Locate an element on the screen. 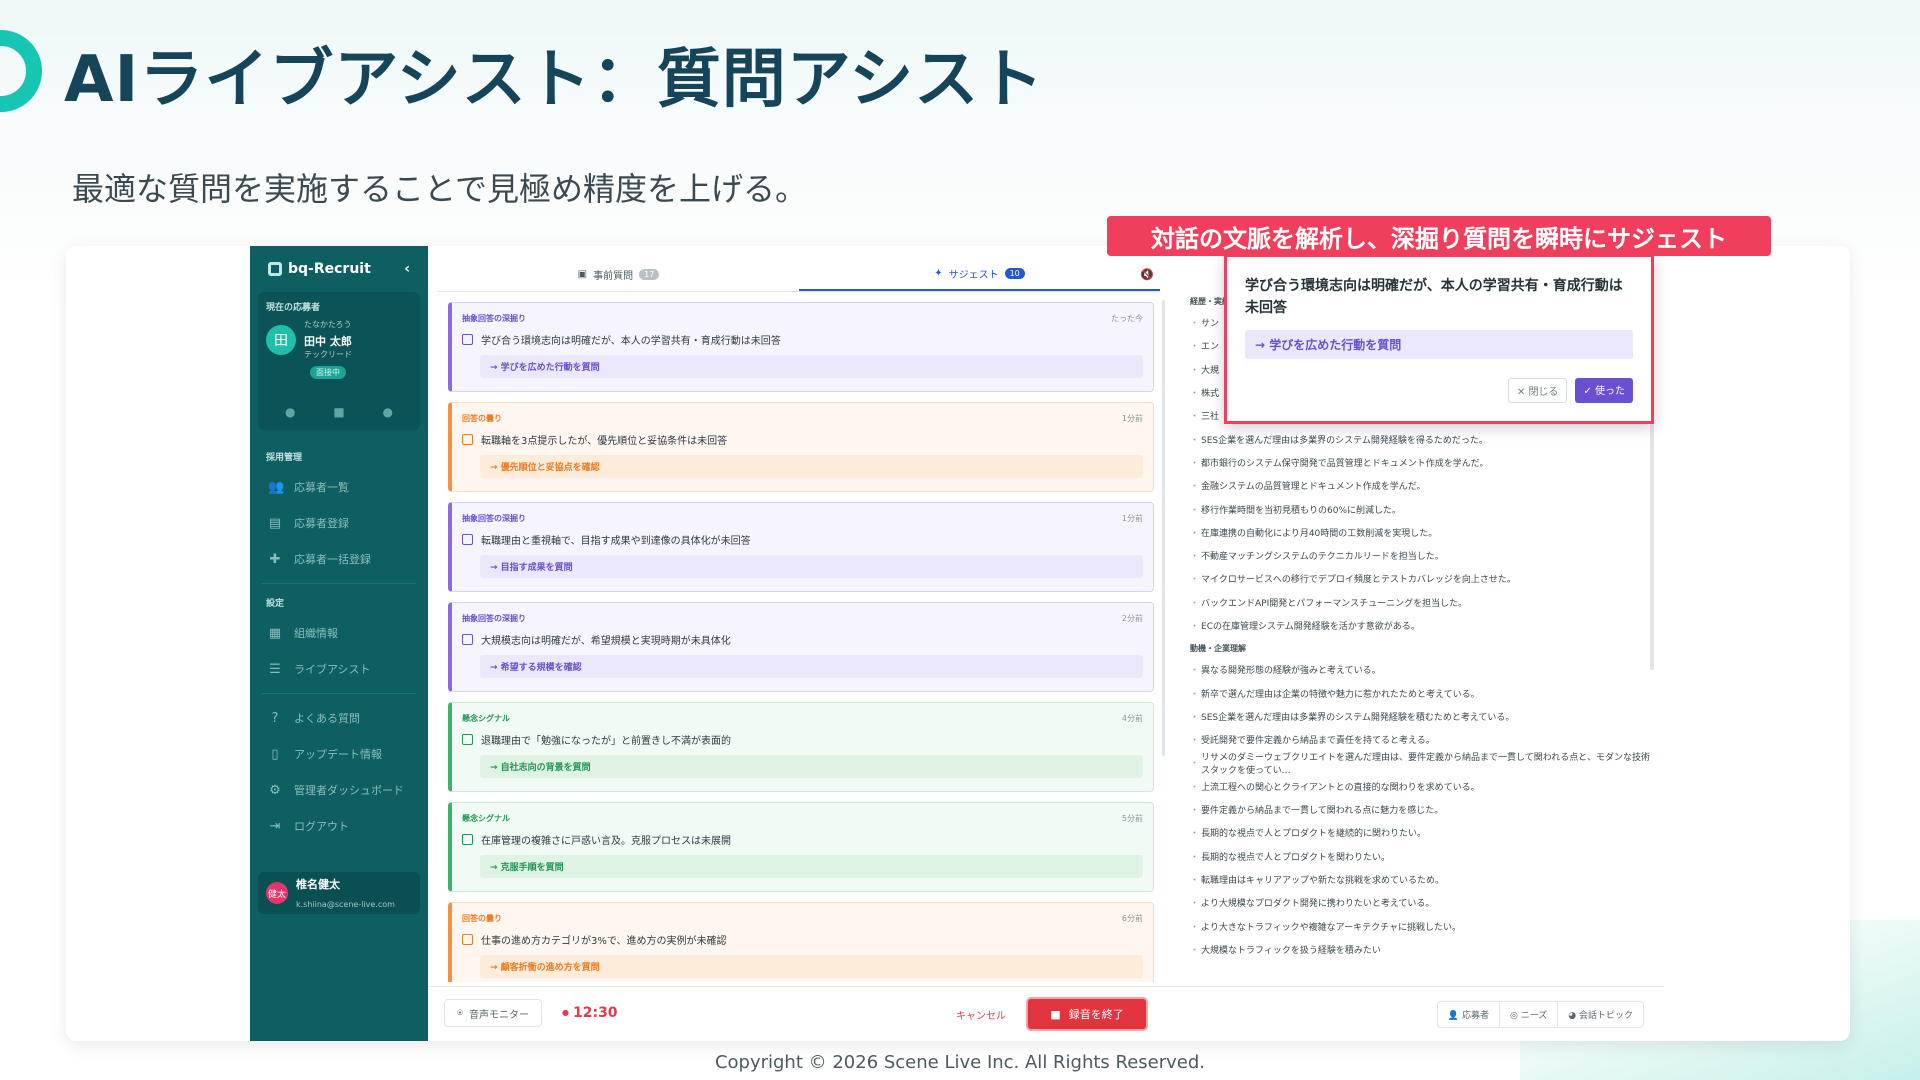 The width and height of the screenshot is (1920, 1080). suggestion-question: → 優先順位と妥協点を確認 is located at coordinates (811, 466).